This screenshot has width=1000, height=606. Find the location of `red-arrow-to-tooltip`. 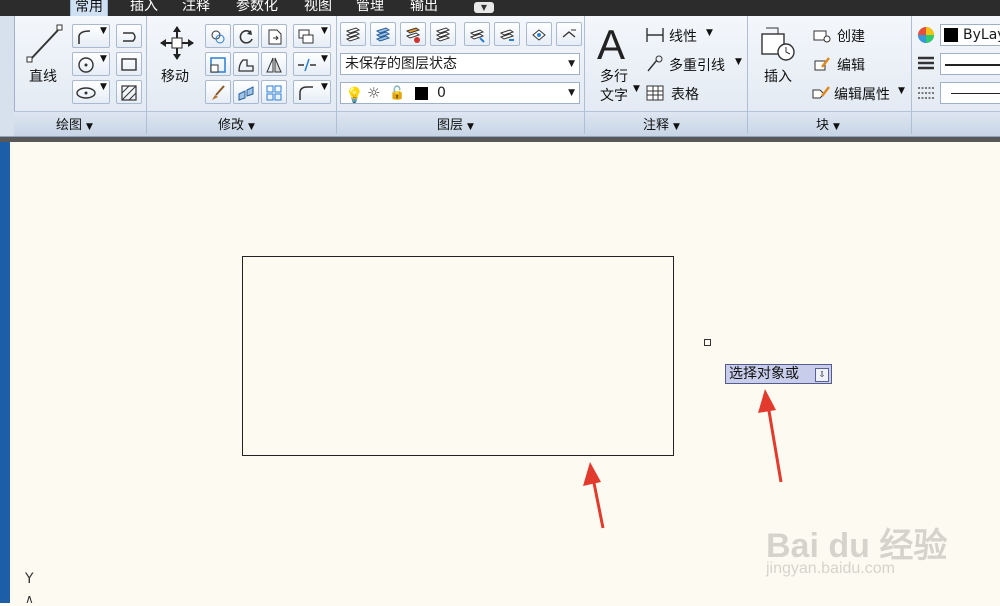

red-arrow-to-tooltip is located at coordinates (770, 436).